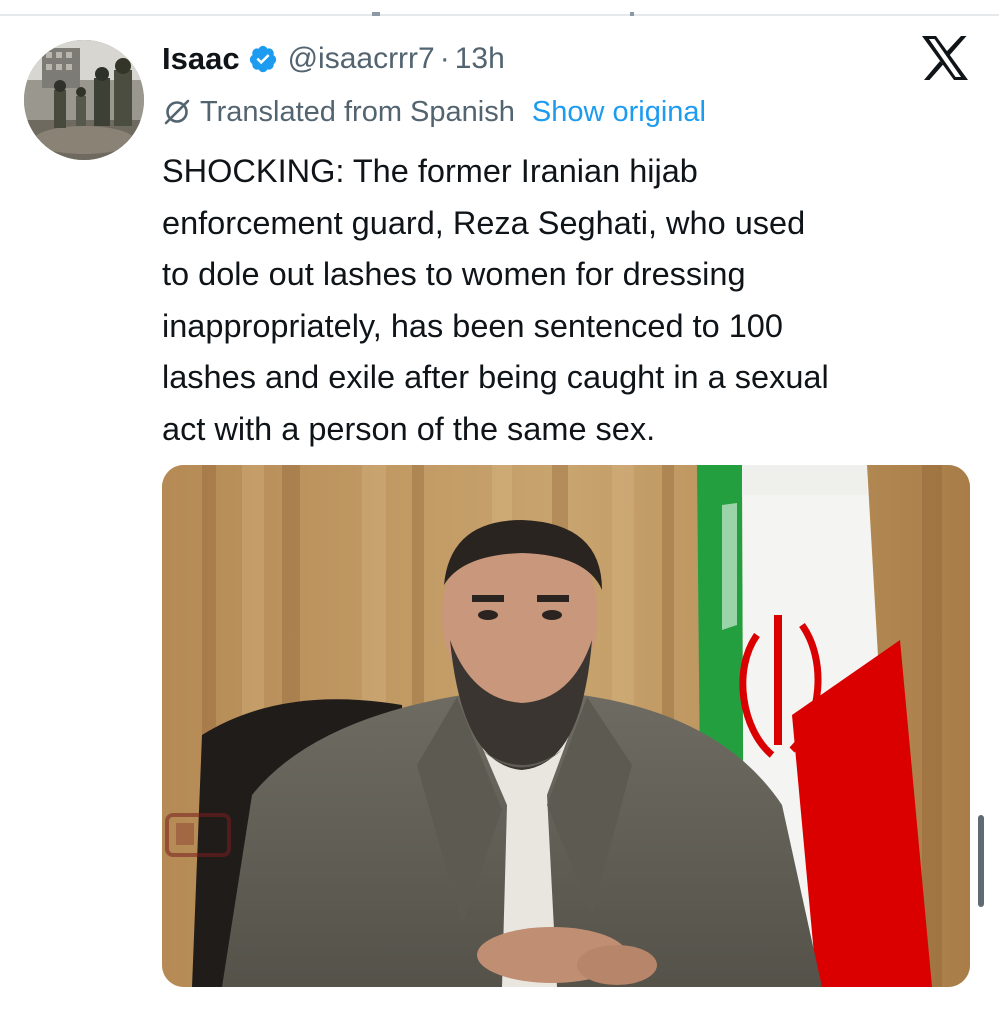 This screenshot has width=999, height=1024. What do you see at coordinates (480, 59) in the screenshot?
I see `timestamp: 13h` at bounding box center [480, 59].